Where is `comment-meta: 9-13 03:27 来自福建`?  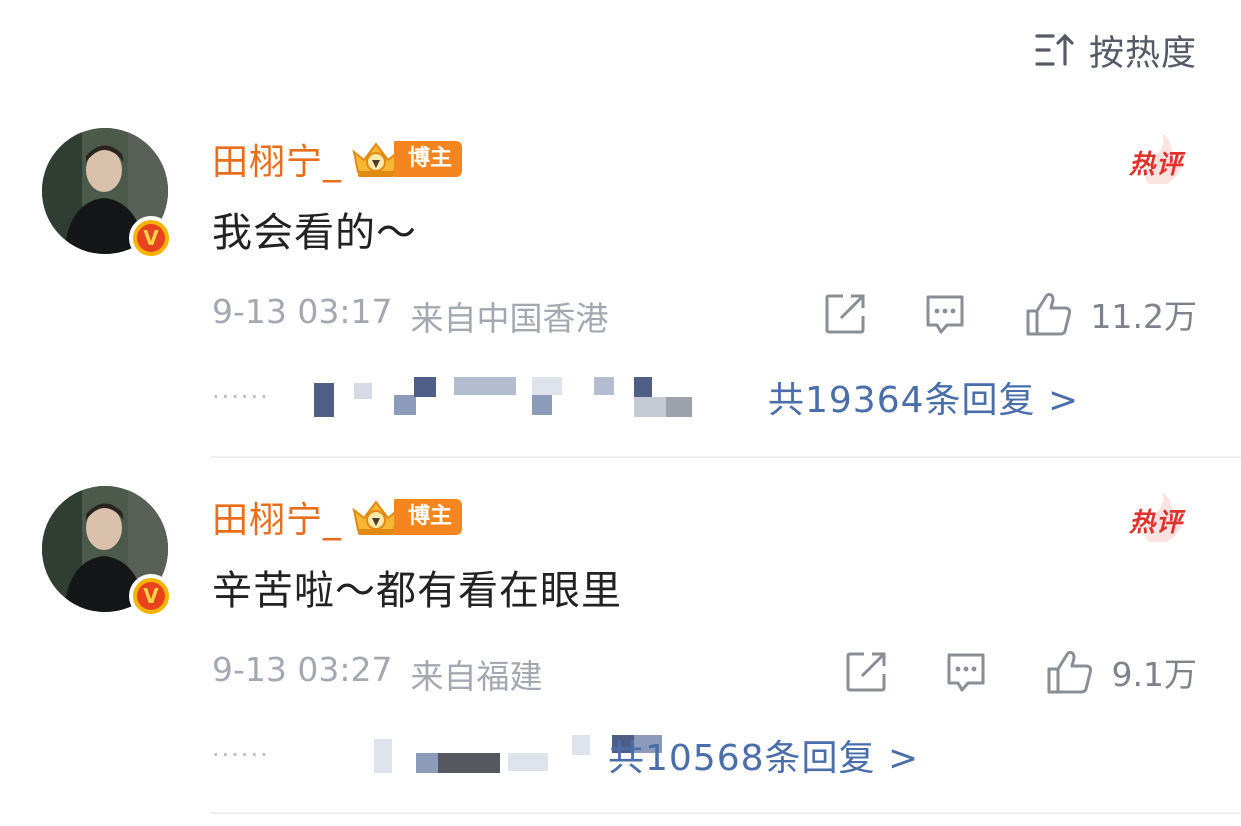 comment-meta: 9-13 03:27 来自福建 is located at coordinates (377, 674).